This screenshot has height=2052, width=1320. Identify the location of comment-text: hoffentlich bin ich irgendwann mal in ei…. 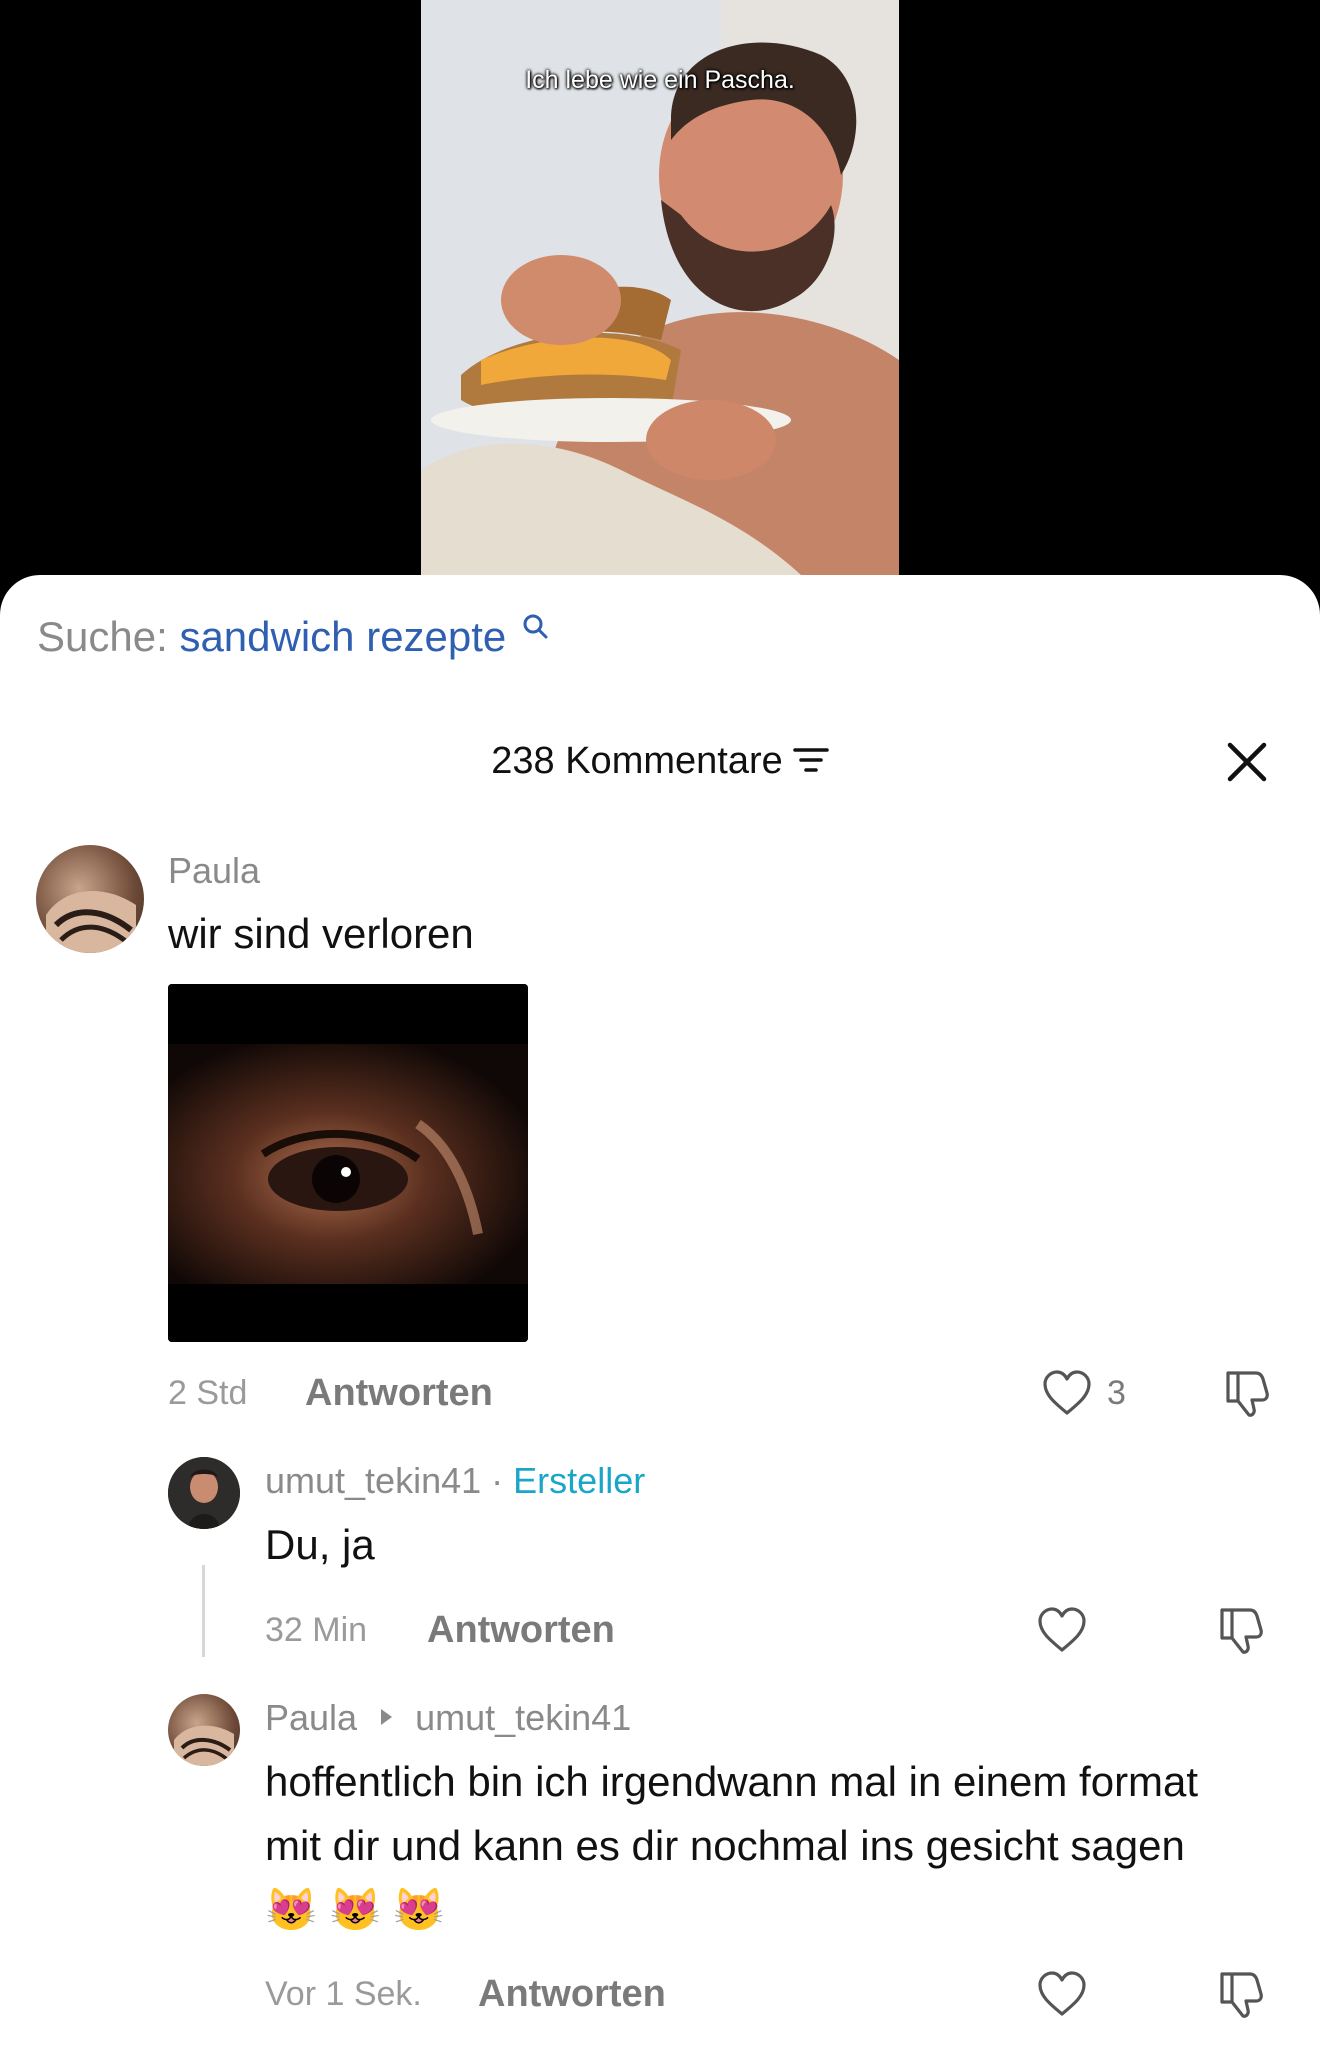
(745, 1846).